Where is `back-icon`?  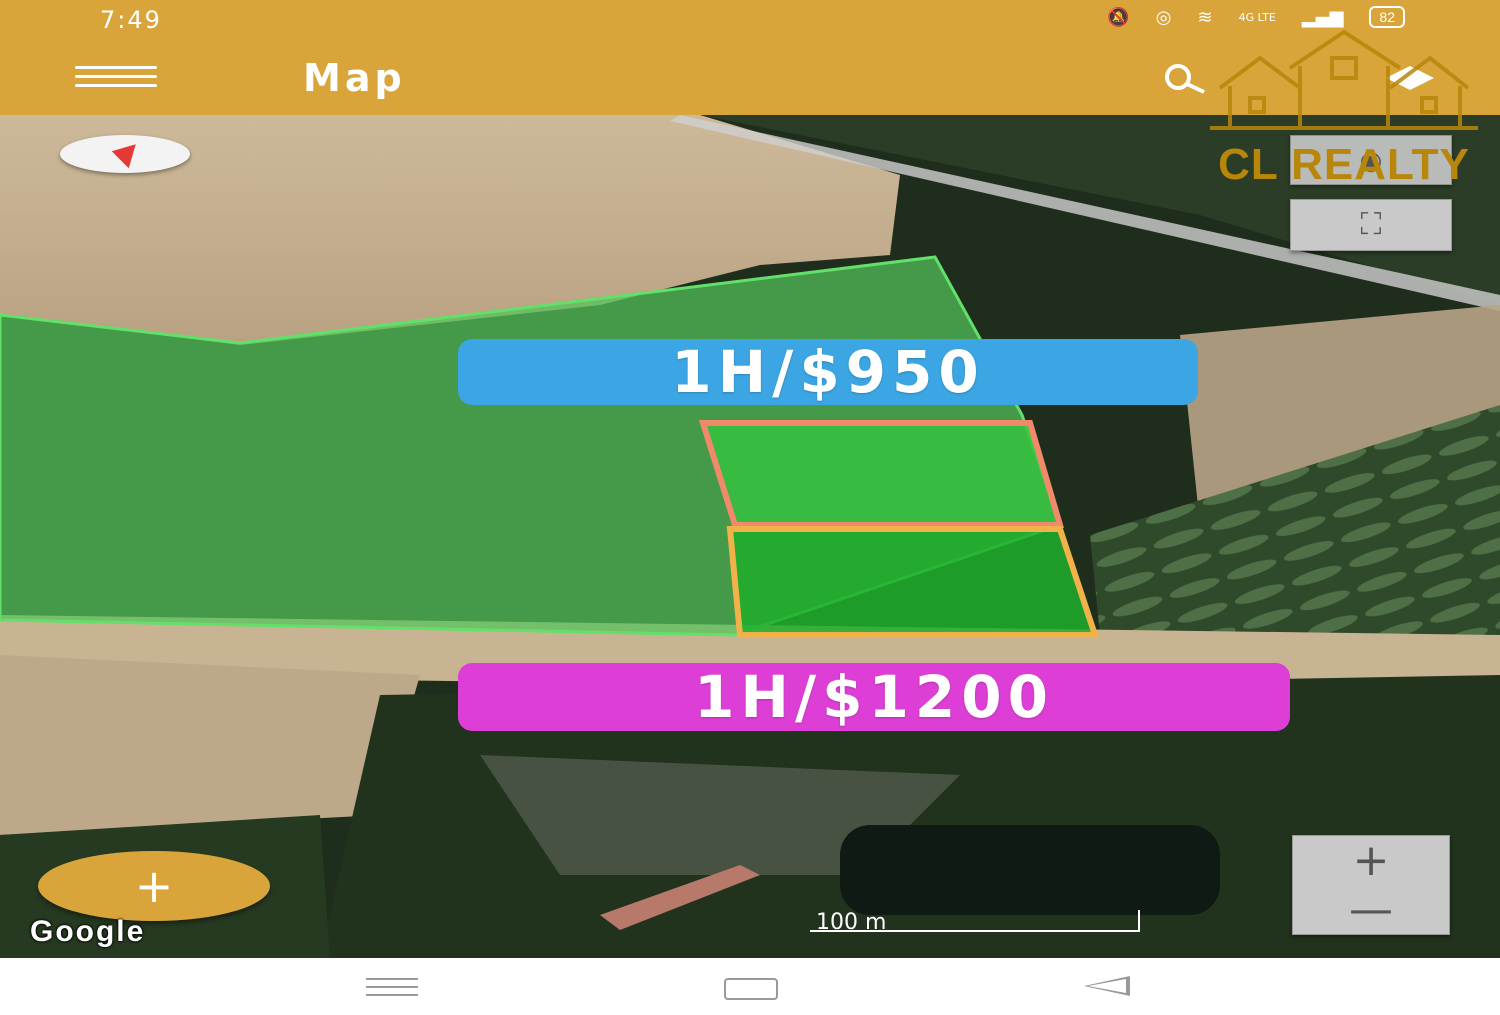 back-icon is located at coordinates (1107, 986).